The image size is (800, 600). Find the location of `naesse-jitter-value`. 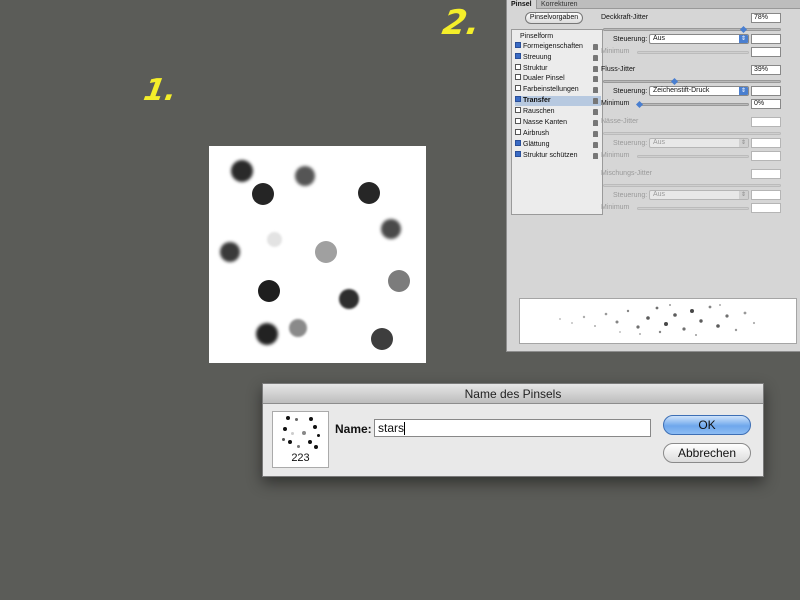

naesse-jitter-value is located at coordinates (766, 122).